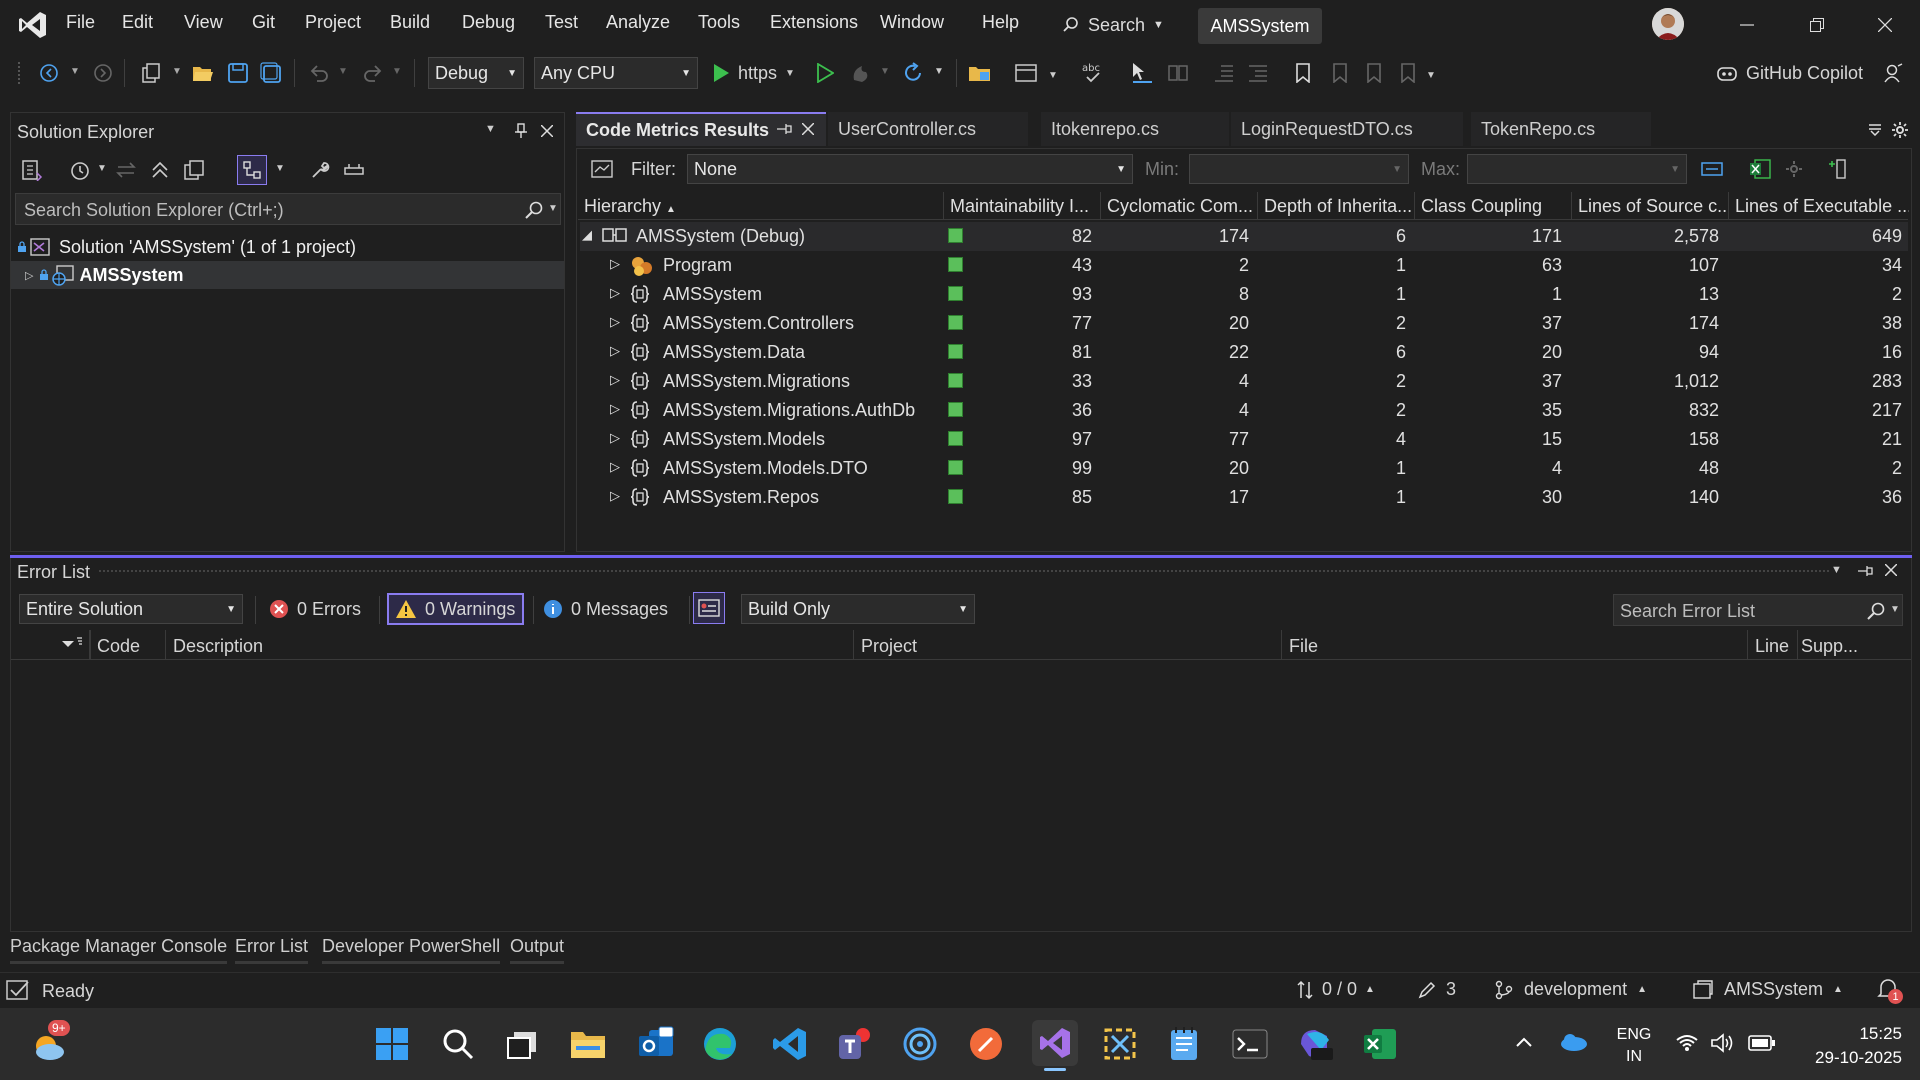 The height and width of the screenshot is (1080, 1920). I want to click on new-project-icon, so click(151, 73).